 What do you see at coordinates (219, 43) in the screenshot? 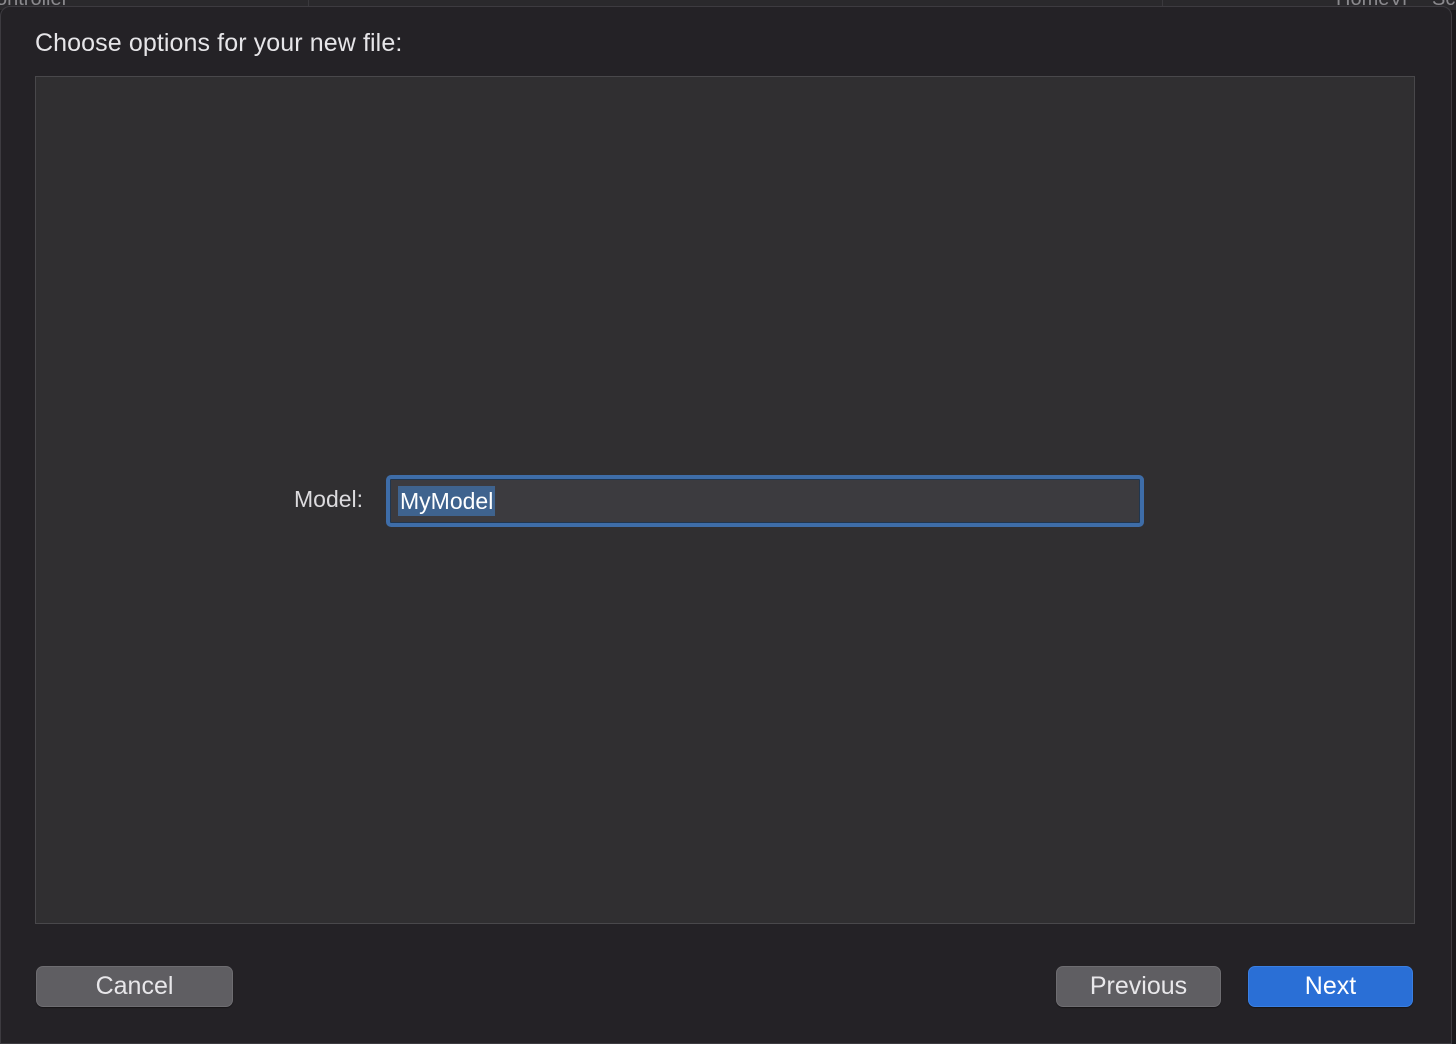
I see `sheet-title: Choose options for your new file:` at bounding box center [219, 43].